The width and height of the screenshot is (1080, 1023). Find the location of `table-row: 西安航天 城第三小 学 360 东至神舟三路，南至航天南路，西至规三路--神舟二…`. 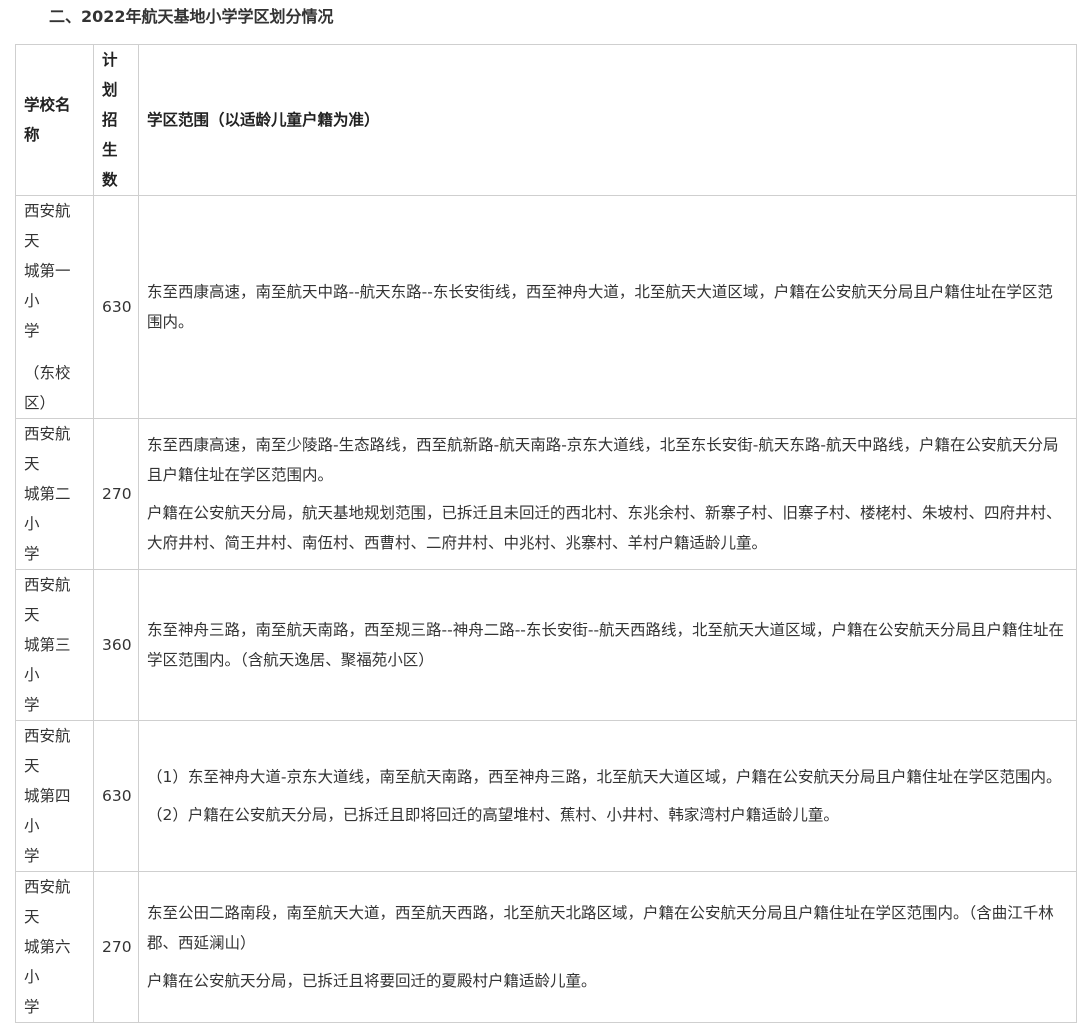

table-row: 西安航天 城第三小 学 360 东至神舟三路，南至航天南路，西至规三路--神舟二… is located at coordinates (546, 645).